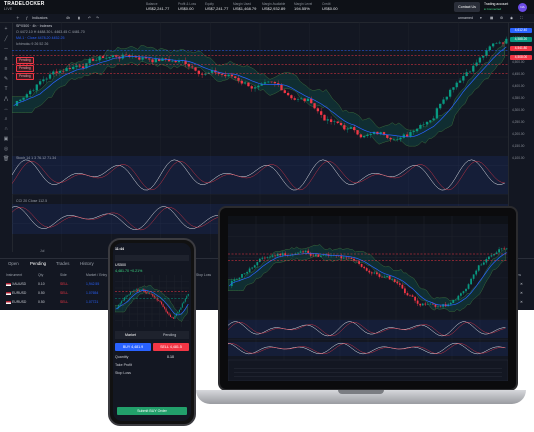  Describe the element at coordinates (6, 59) in the screenshot. I see `pitchfork-icon: ⋔` at that location.